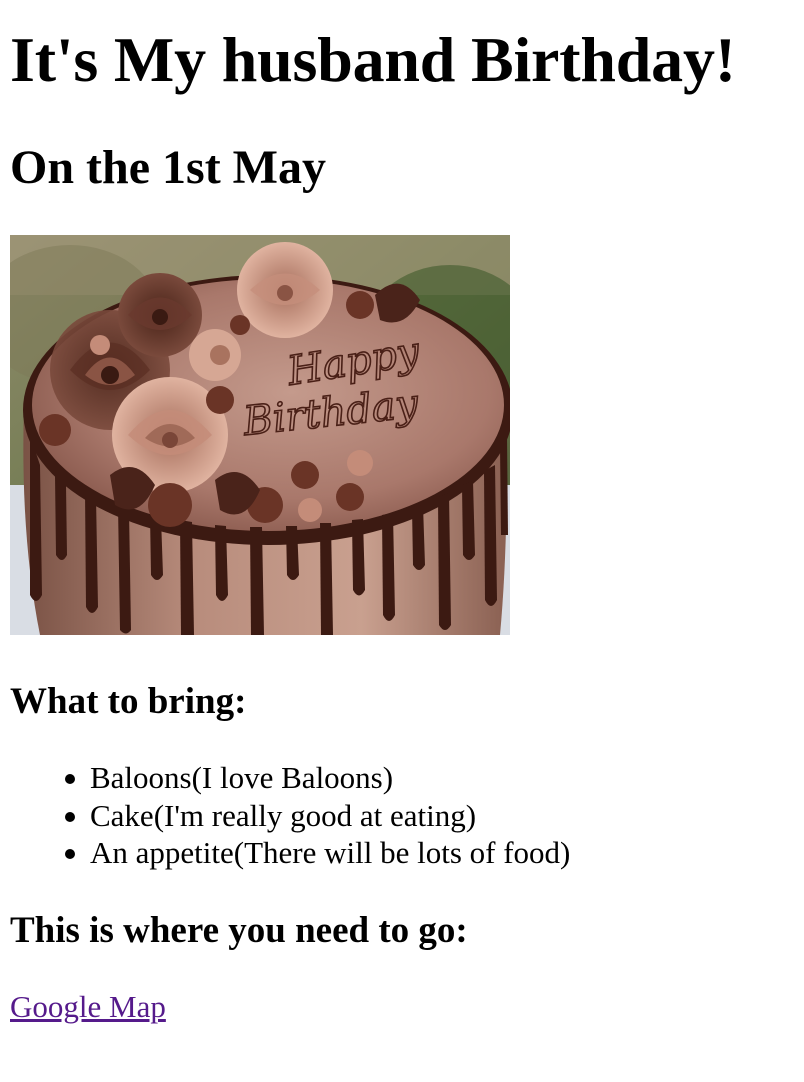 This screenshot has height=1082, width=804. Describe the element at coordinates (168, 167) in the screenshot. I see `date-heading: On the 1st May` at that location.